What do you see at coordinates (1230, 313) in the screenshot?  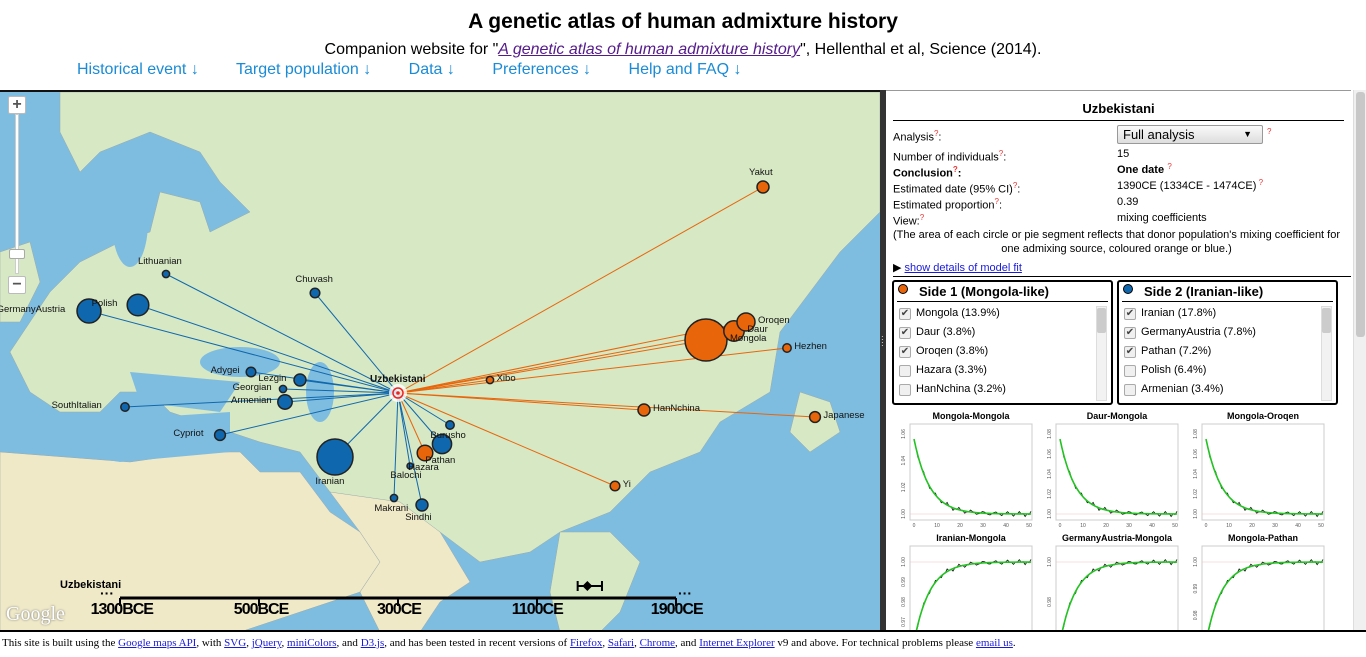 I see `side2-item: ✔ Iranian (17.8%)` at bounding box center [1230, 313].